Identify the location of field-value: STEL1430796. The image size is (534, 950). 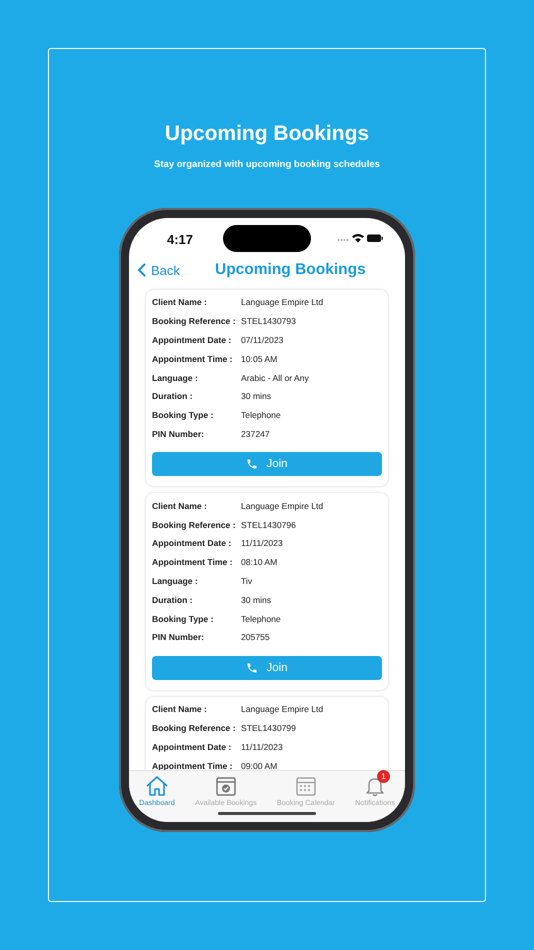
(268, 525).